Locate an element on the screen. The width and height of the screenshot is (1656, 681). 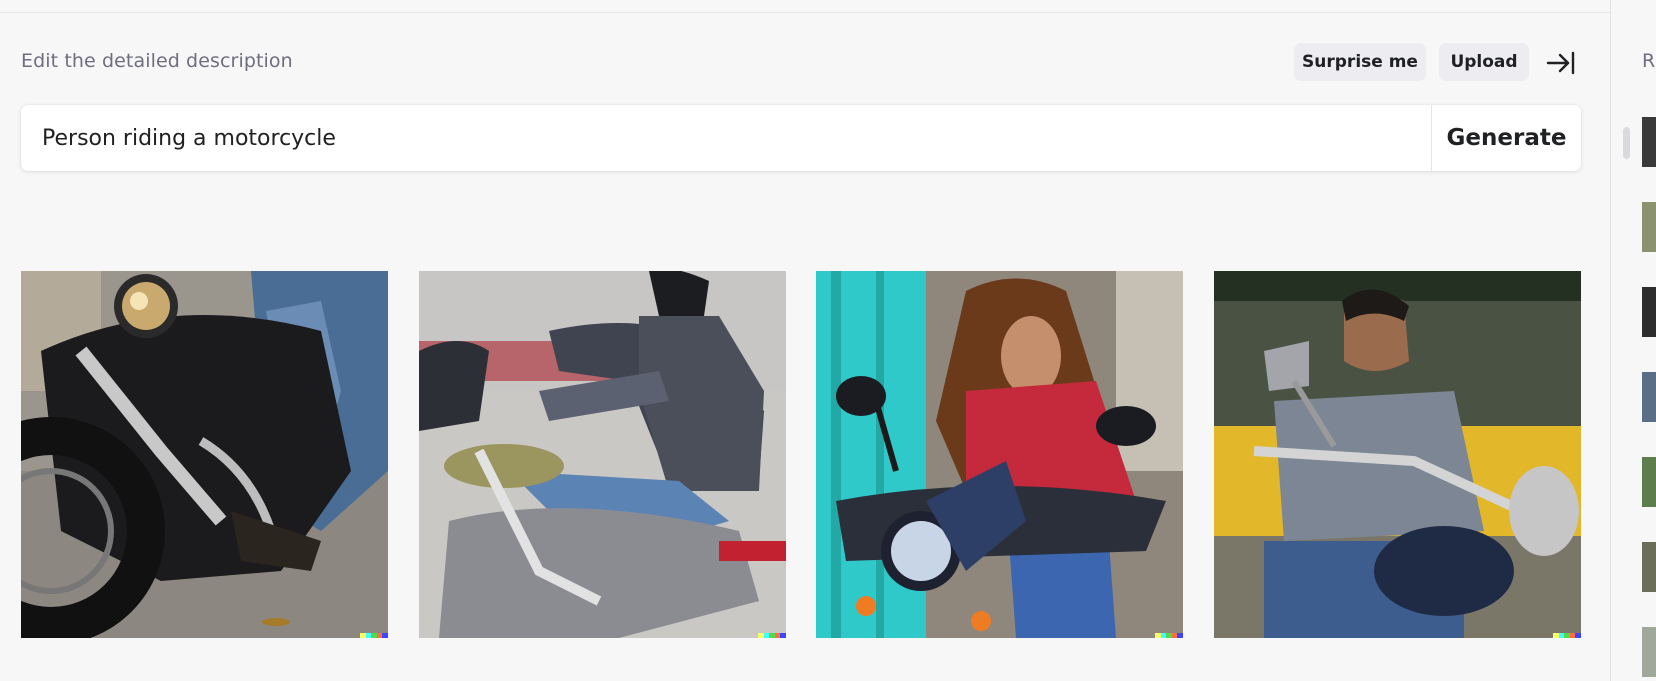
woman-on-motorcycle-image is located at coordinates (999, 454).